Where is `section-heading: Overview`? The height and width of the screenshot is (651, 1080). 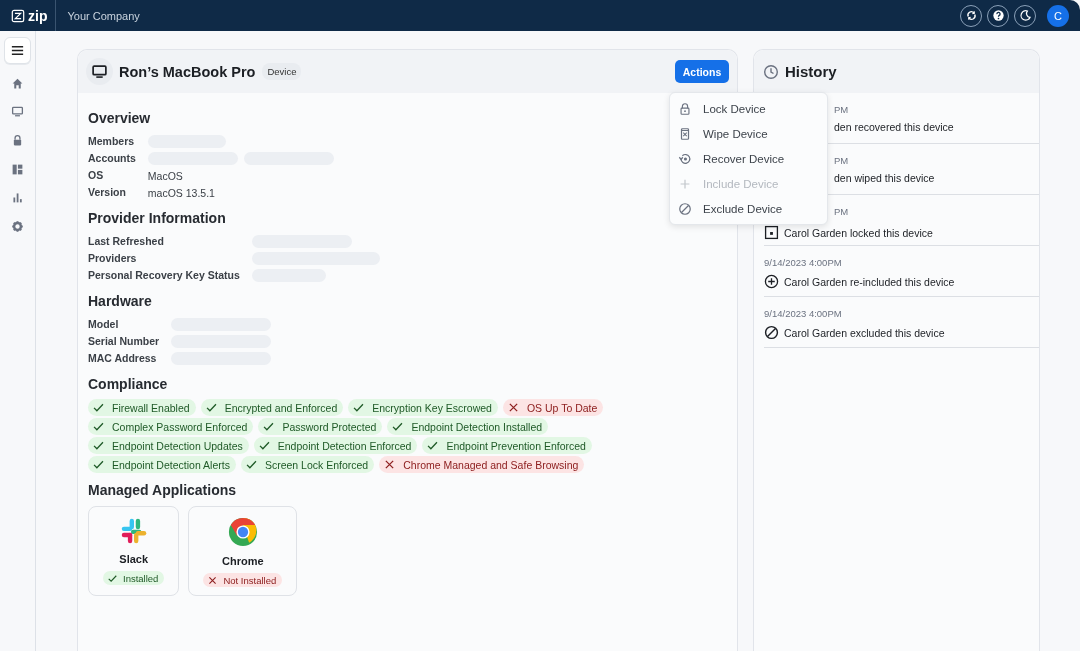 section-heading: Overview is located at coordinates (119, 118).